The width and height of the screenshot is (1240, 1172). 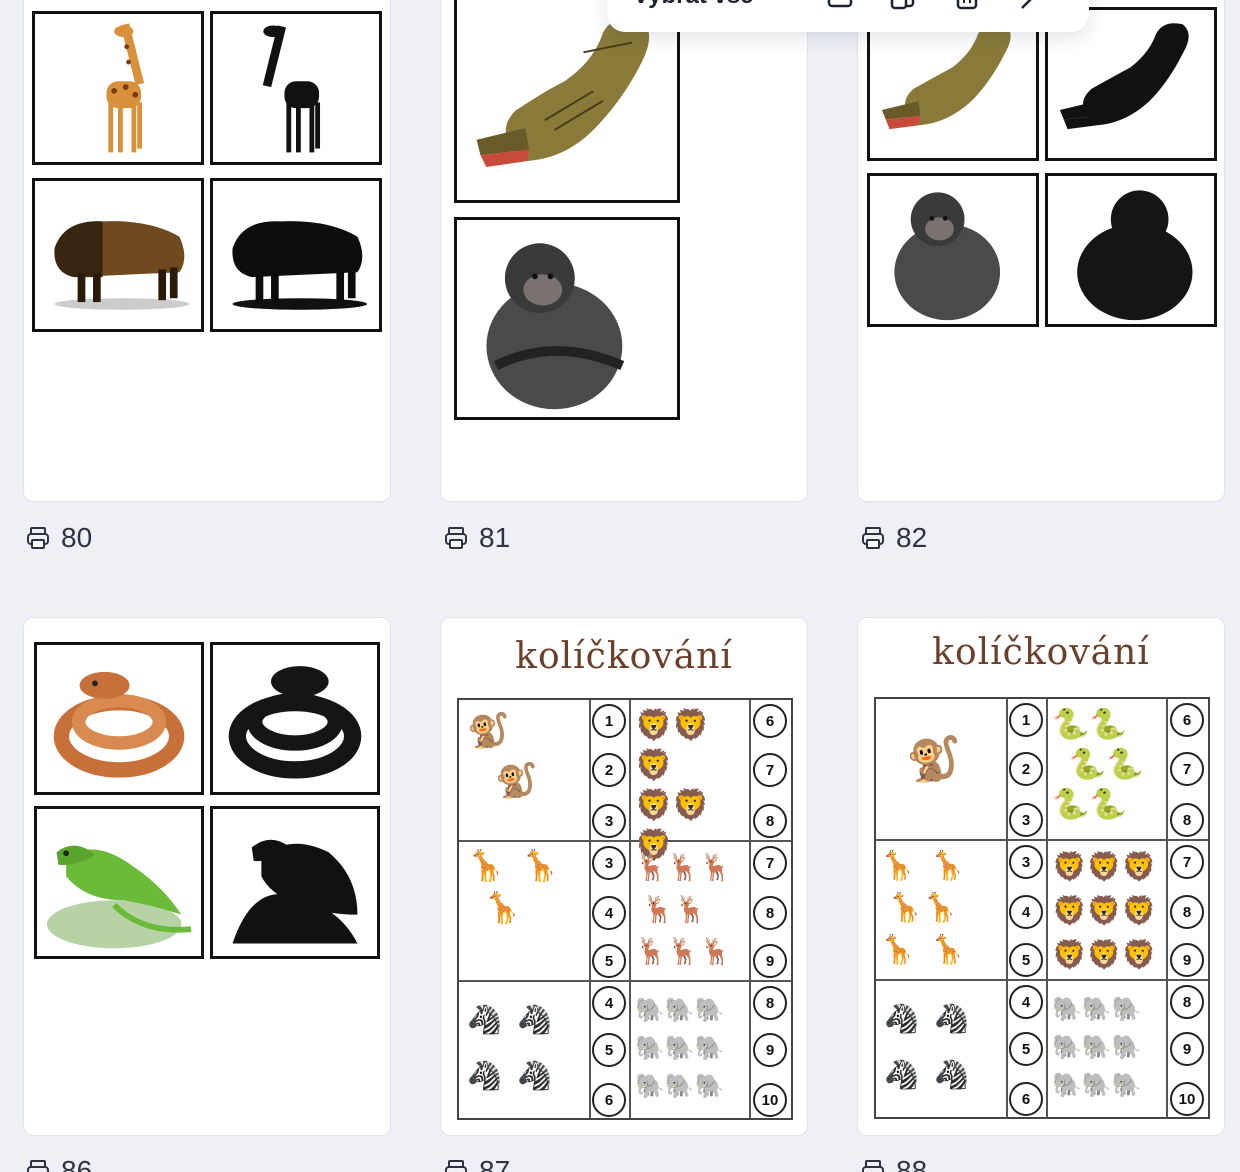 I want to click on card-87-caption: 87, so click(x=476, y=1163).